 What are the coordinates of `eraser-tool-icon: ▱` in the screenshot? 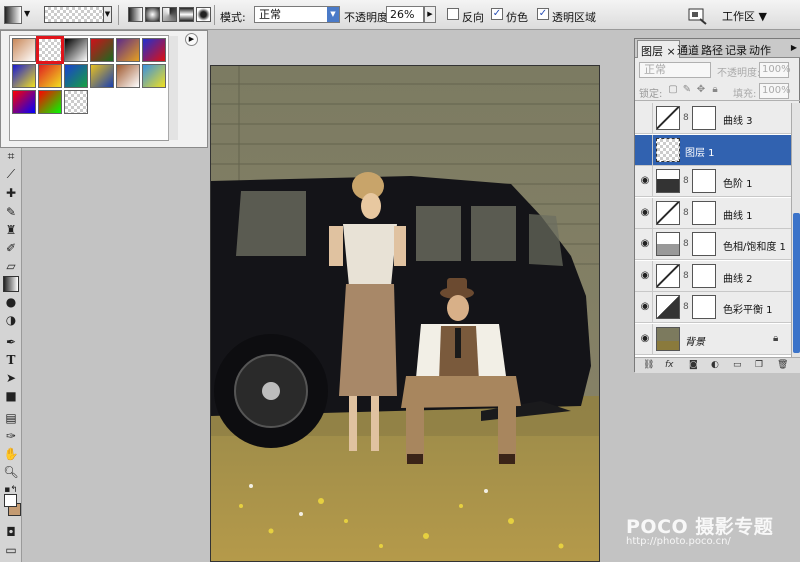 It's located at (11, 266).